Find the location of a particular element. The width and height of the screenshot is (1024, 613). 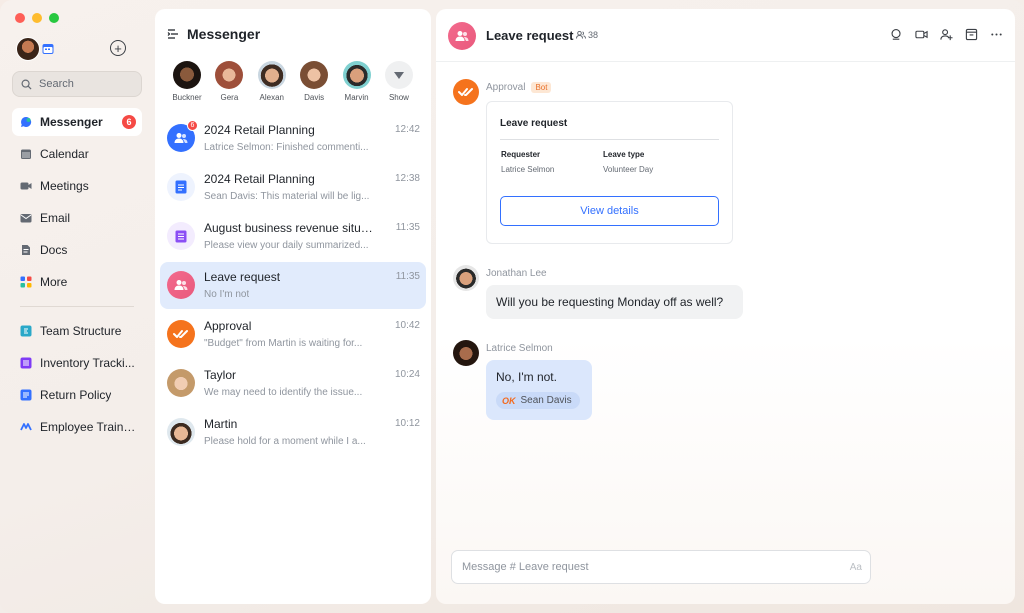

pinned-contact: Davis is located at coordinates (314, 81).